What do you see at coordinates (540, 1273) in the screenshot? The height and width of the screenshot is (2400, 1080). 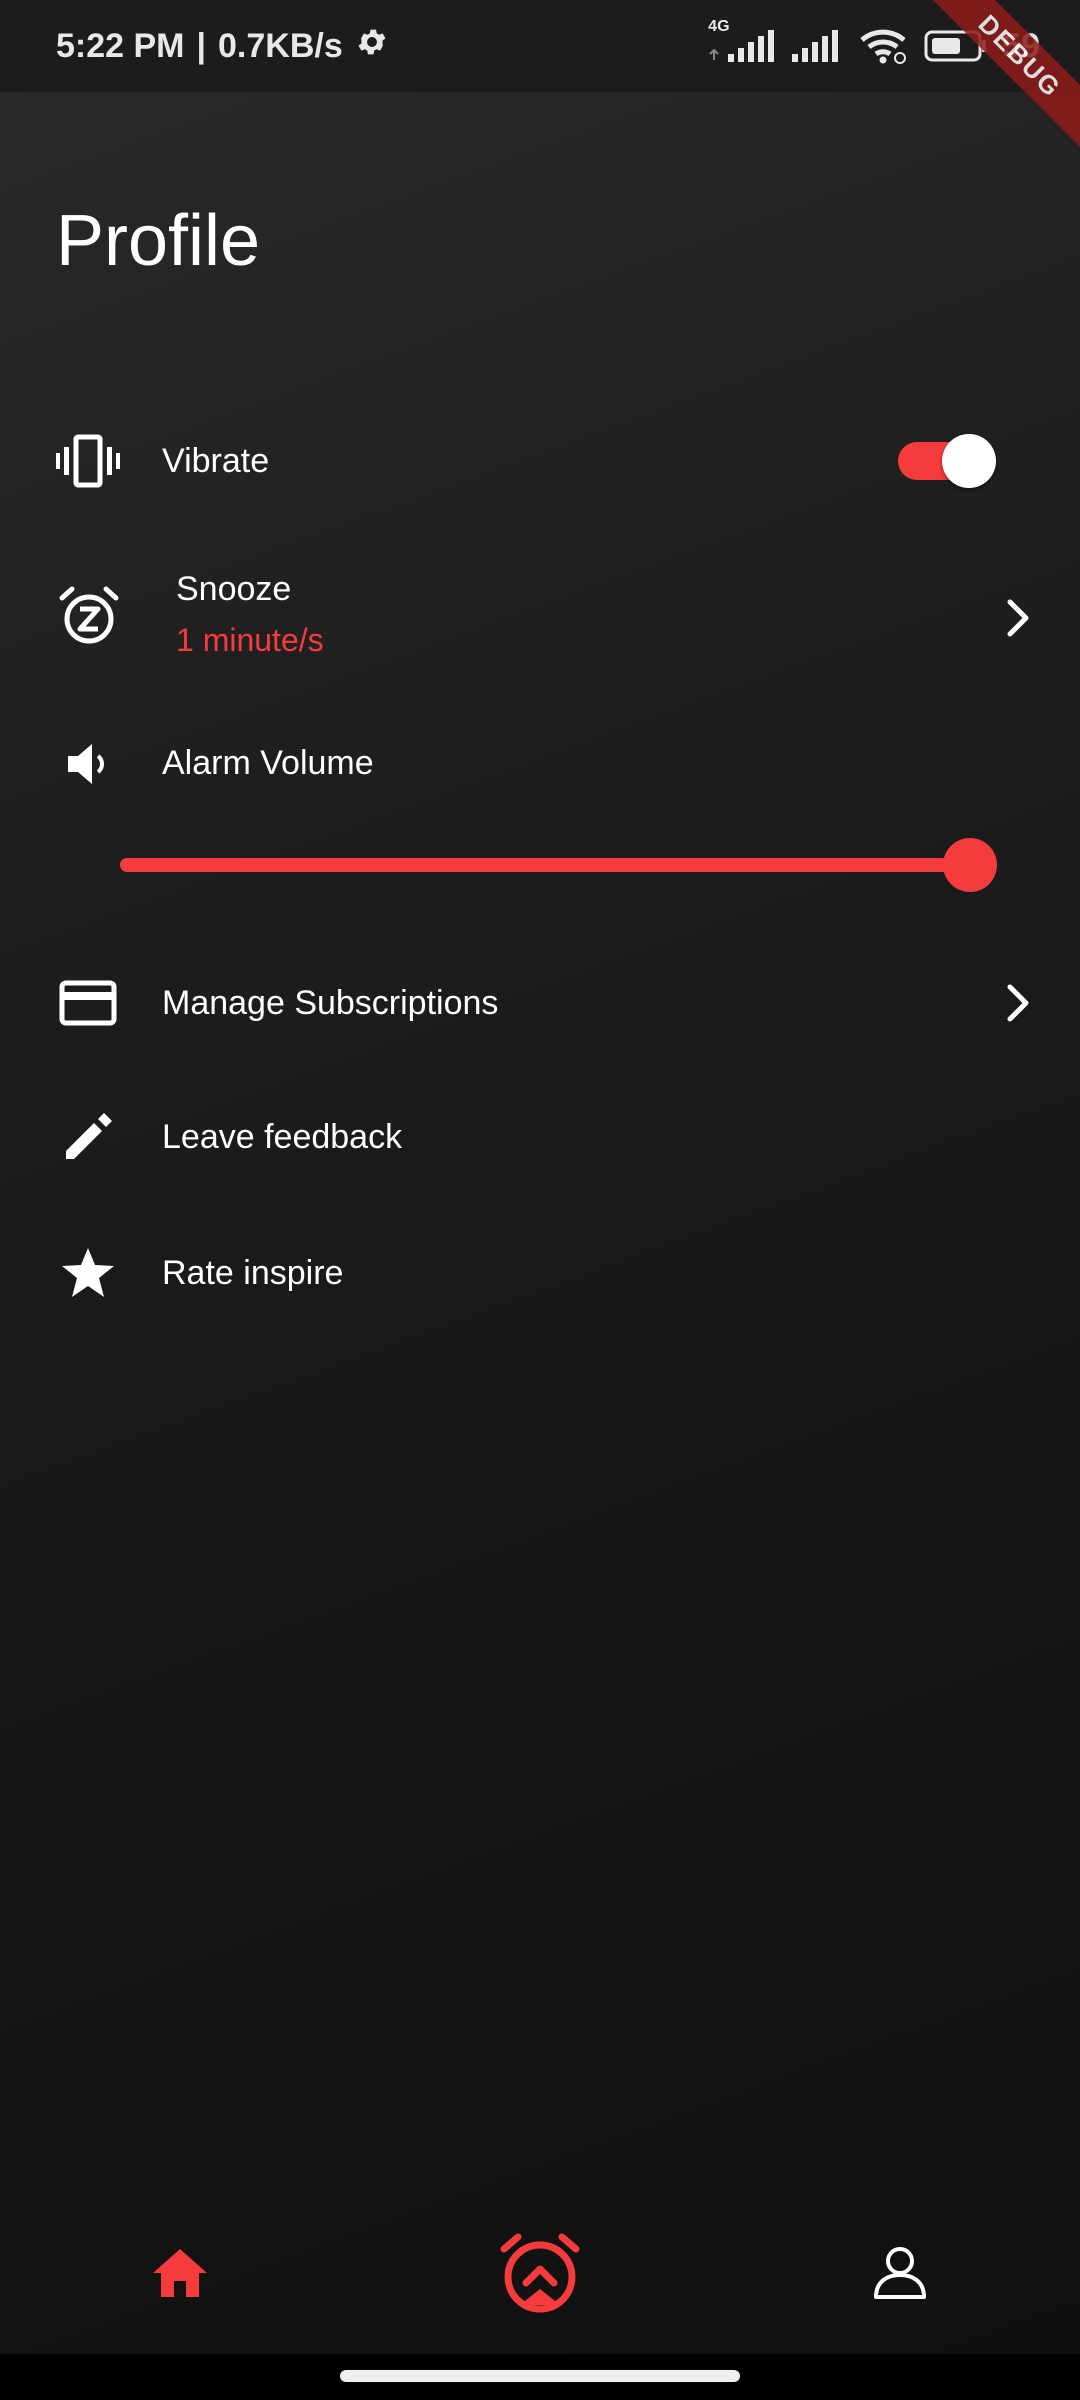 I see `rate-app-row: Rate inspire` at bounding box center [540, 1273].